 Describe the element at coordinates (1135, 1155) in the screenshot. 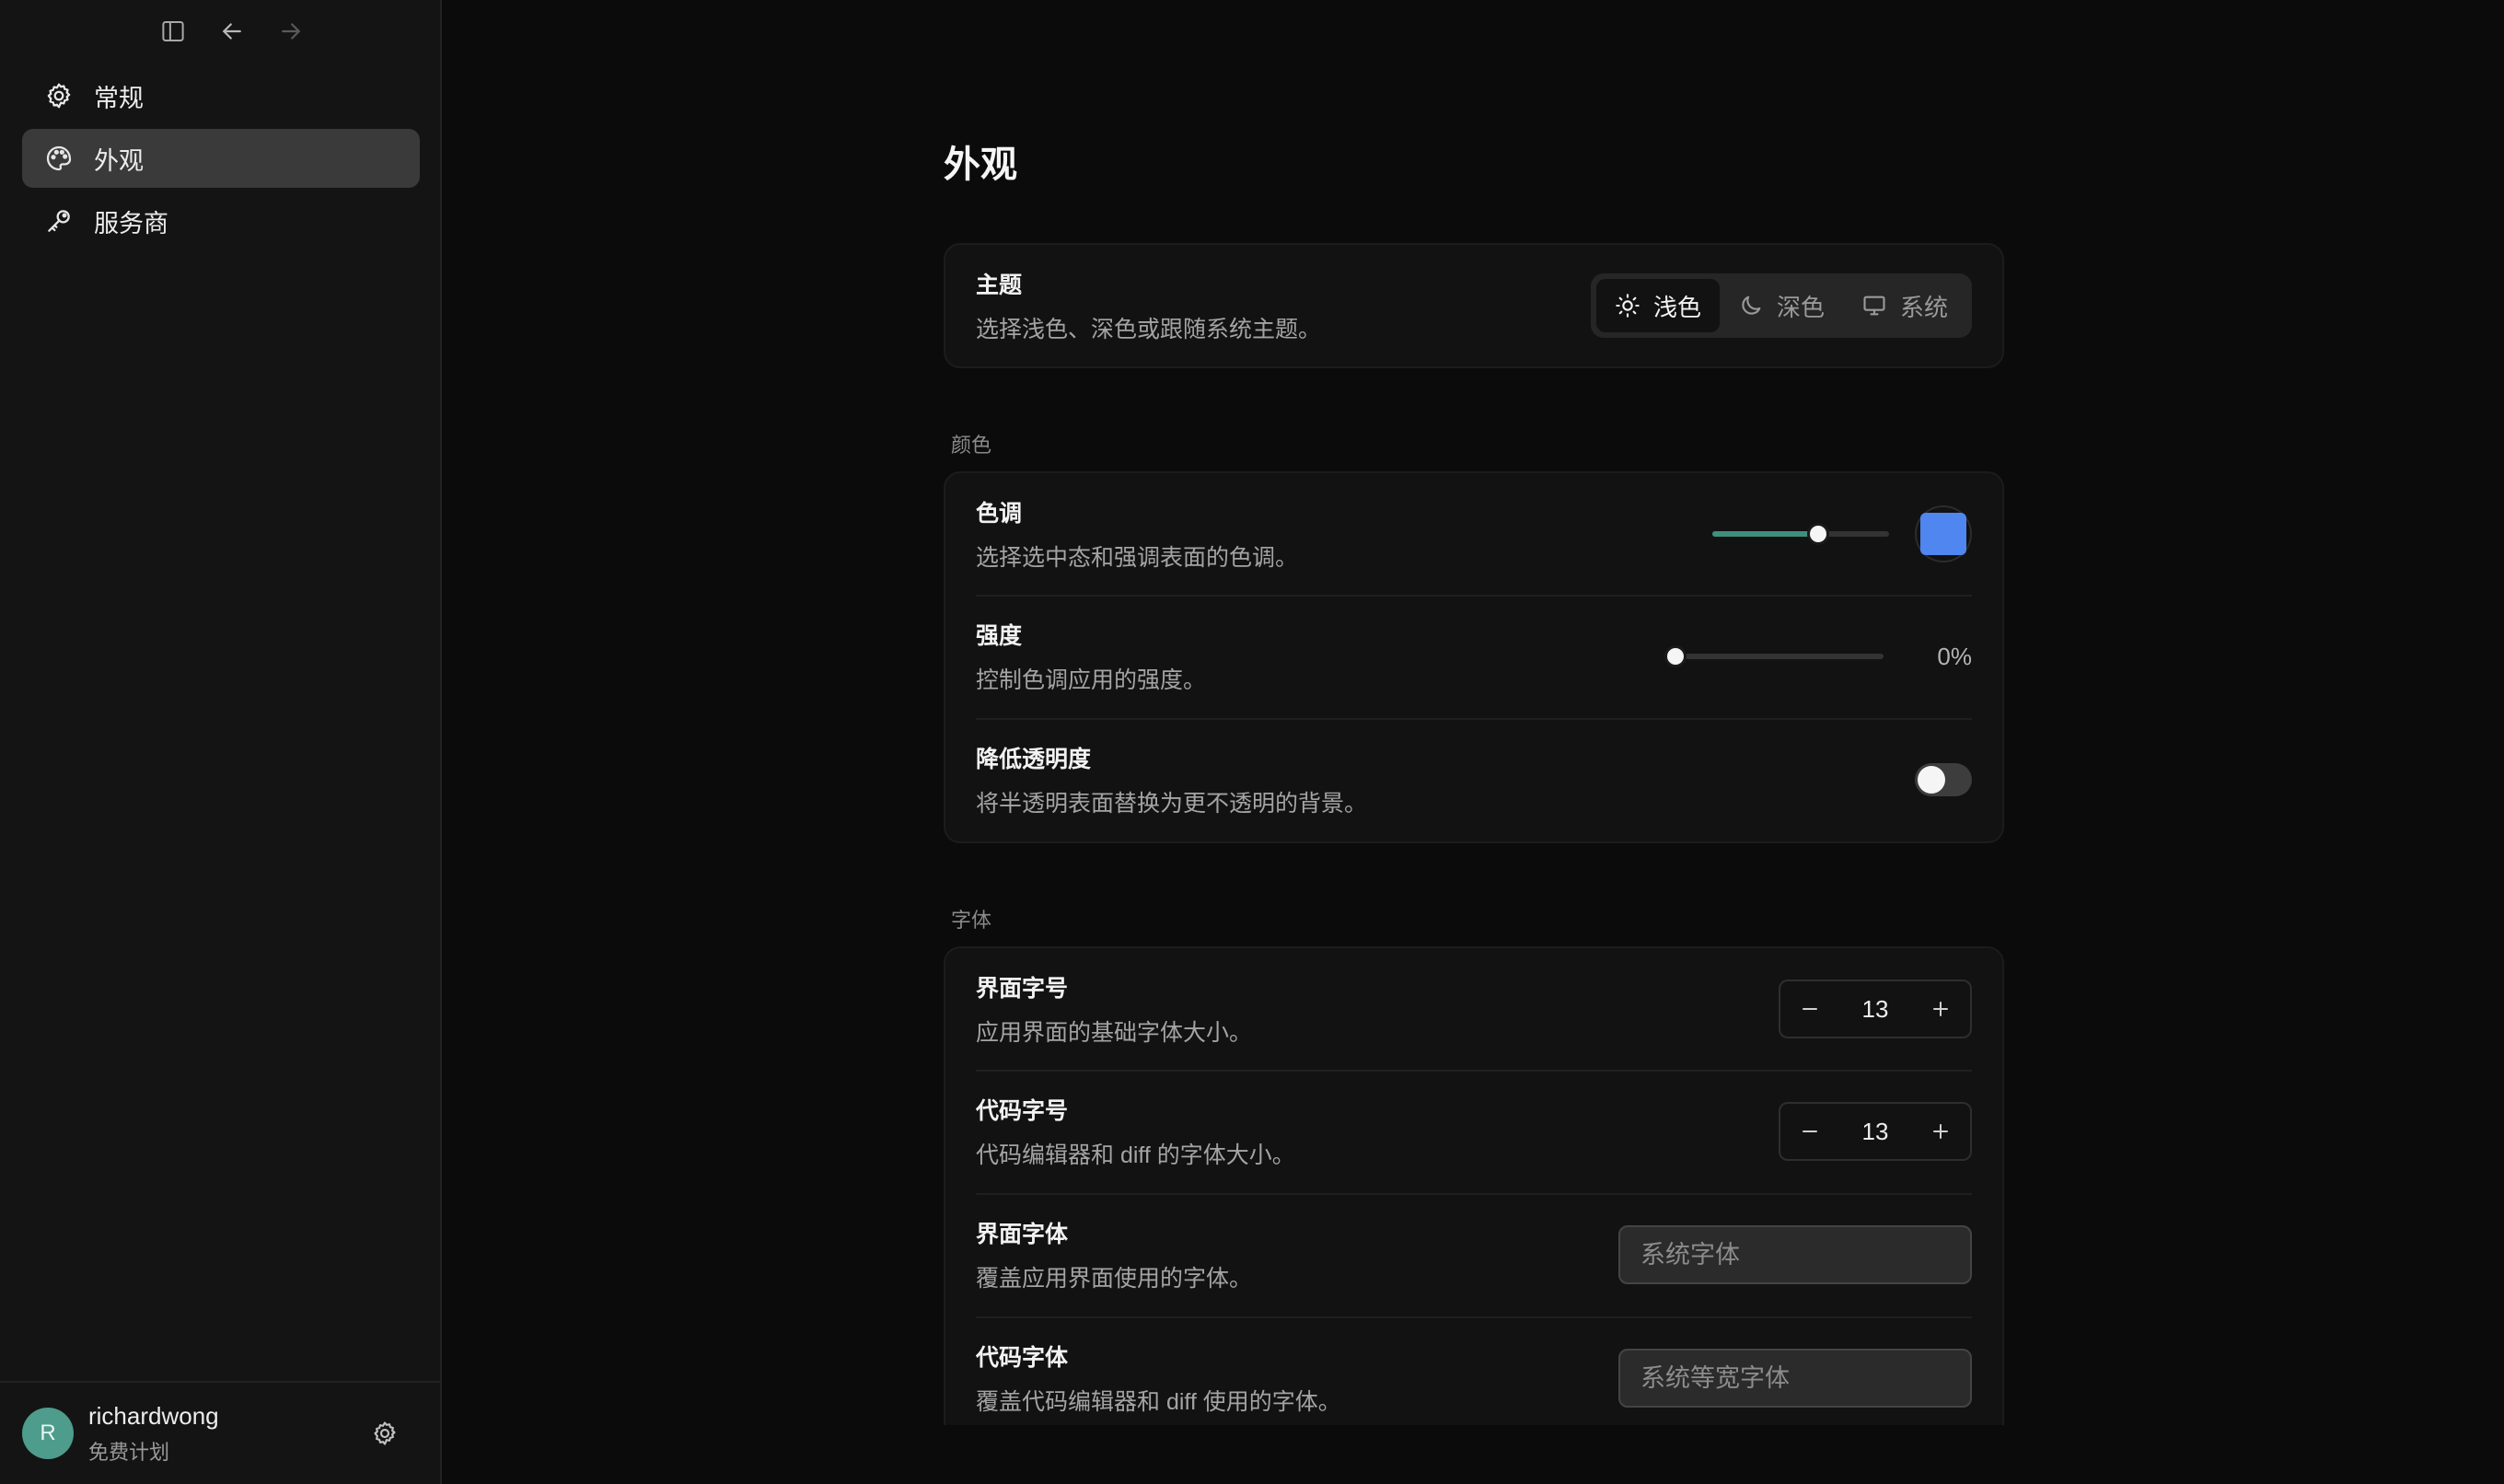

I see `code-font-size-desc: 代码编辑器和 diff 的字体大小。` at that location.